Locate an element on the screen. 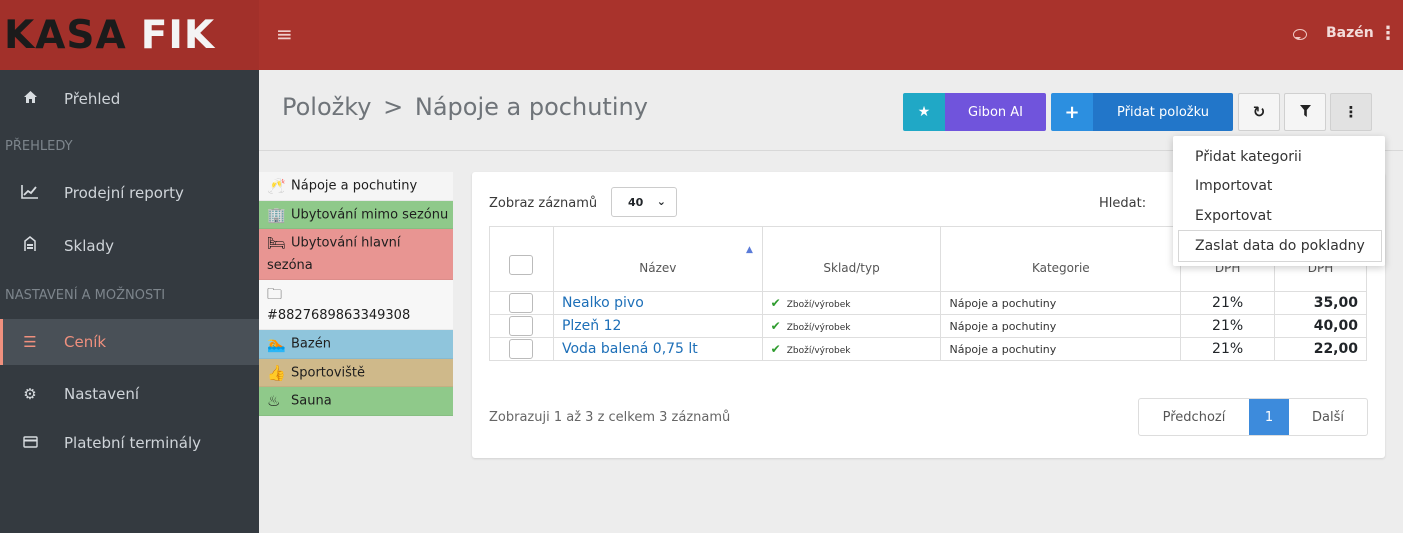 The height and width of the screenshot is (533, 1403). sort-ascending-icon: ▲ is located at coordinates (749, 250).